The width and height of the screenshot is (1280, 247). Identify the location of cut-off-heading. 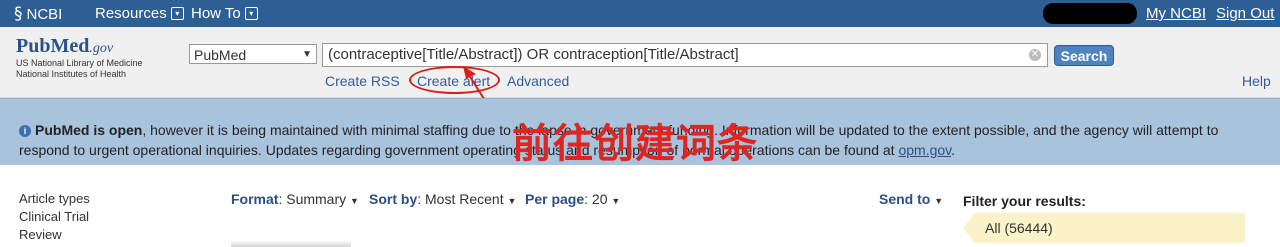
(291, 243).